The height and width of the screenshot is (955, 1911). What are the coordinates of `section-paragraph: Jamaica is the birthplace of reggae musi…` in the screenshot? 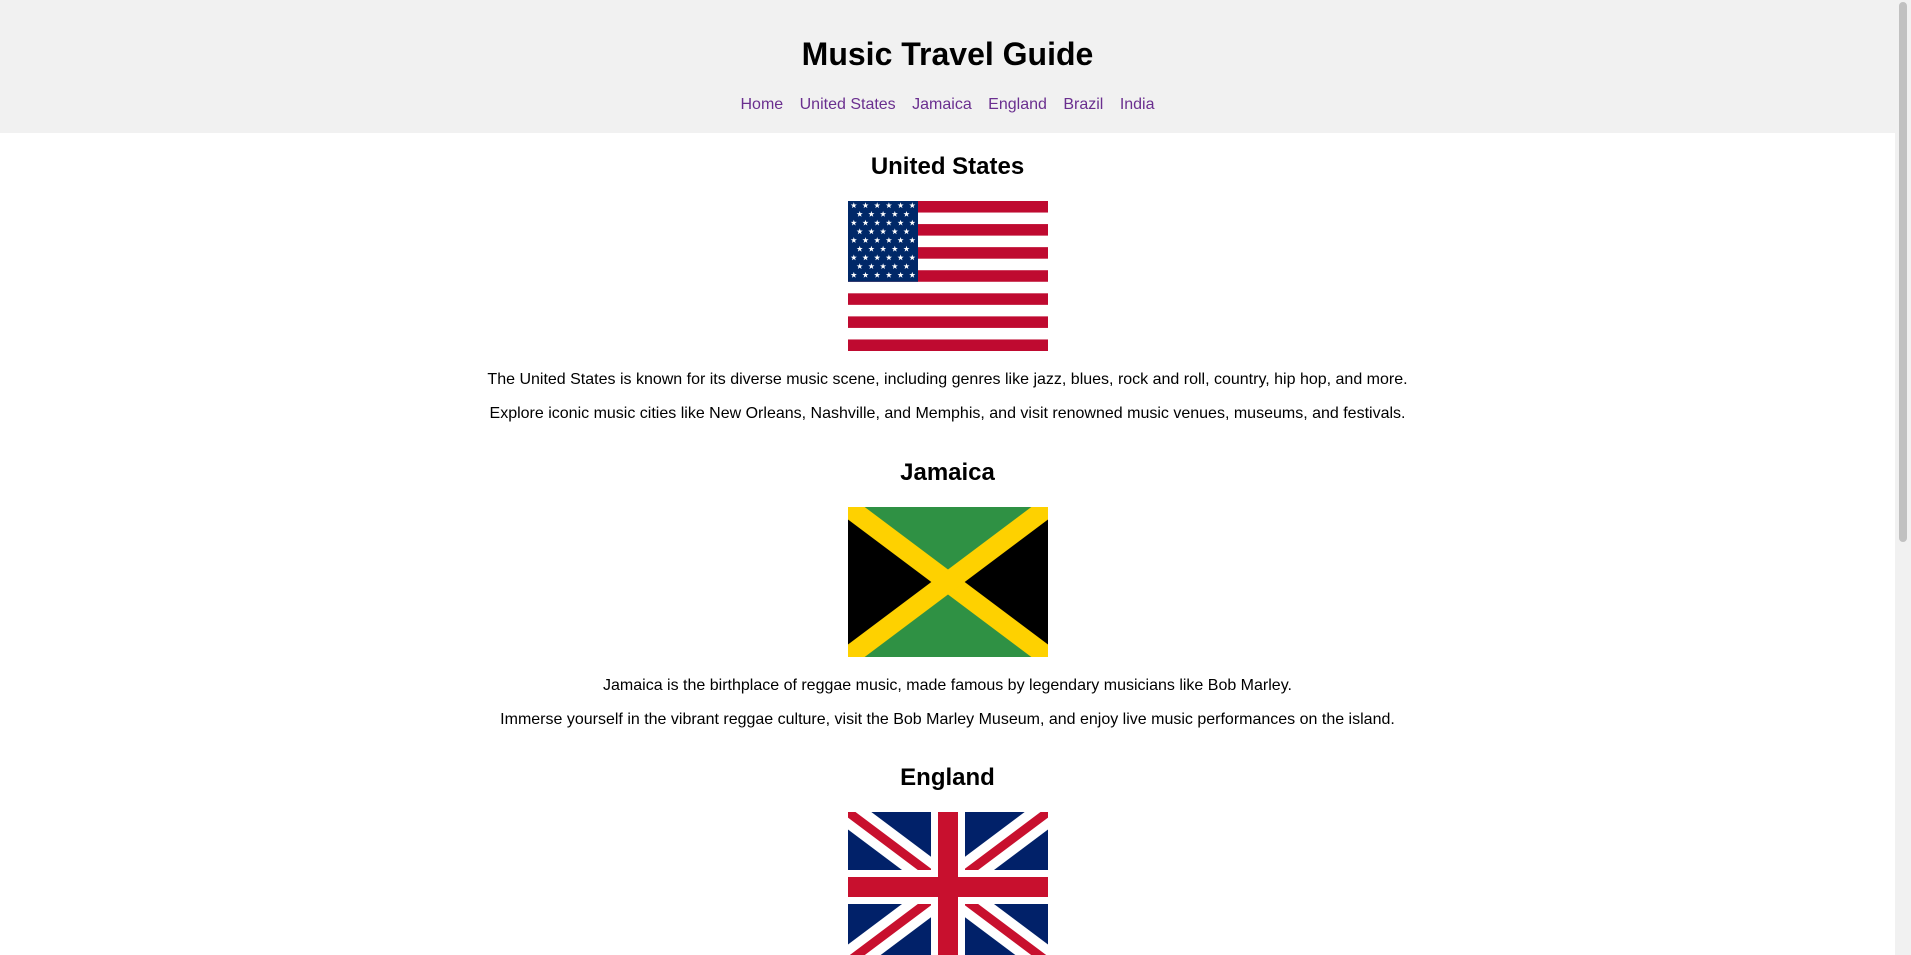 It's located at (947, 685).